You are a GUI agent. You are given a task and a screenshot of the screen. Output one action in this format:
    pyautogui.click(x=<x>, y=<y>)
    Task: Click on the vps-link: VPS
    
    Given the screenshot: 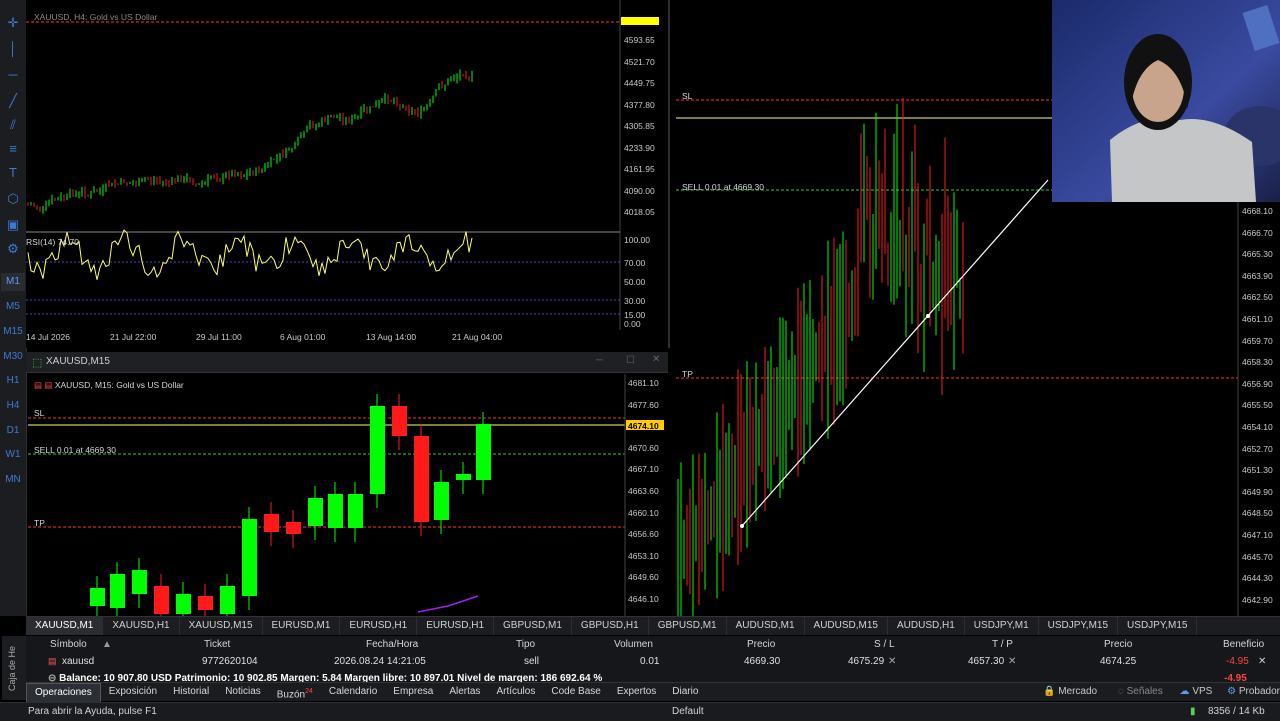 What is the action you would take?
    pyautogui.click(x=1202, y=691)
    